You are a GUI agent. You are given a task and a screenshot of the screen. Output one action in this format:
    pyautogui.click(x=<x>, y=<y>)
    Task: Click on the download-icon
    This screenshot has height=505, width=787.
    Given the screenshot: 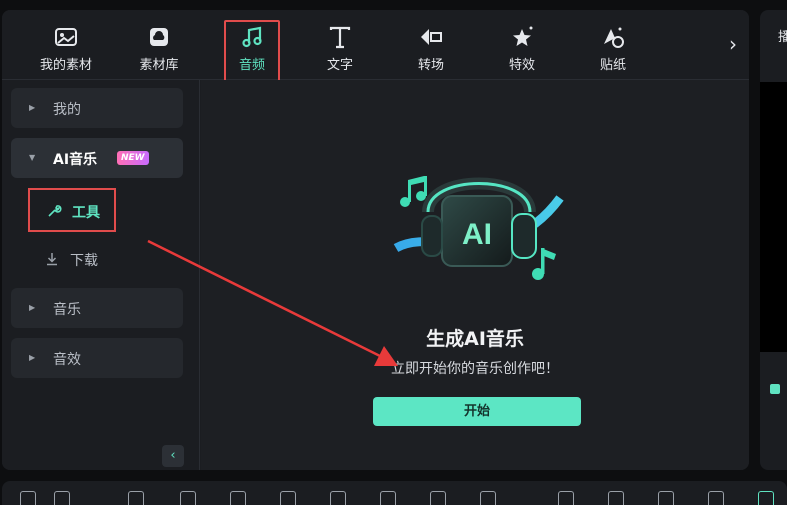 What is the action you would take?
    pyautogui.click(x=52, y=259)
    